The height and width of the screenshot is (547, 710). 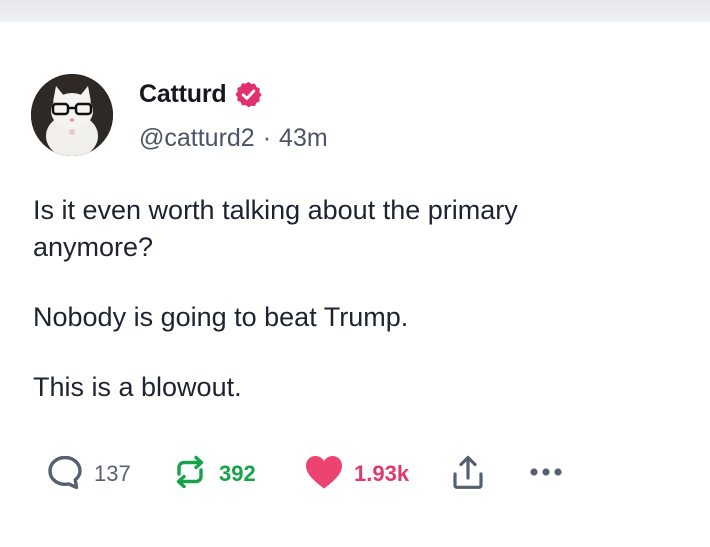 I want to click on repost-icon, so click(x=190, y=474).